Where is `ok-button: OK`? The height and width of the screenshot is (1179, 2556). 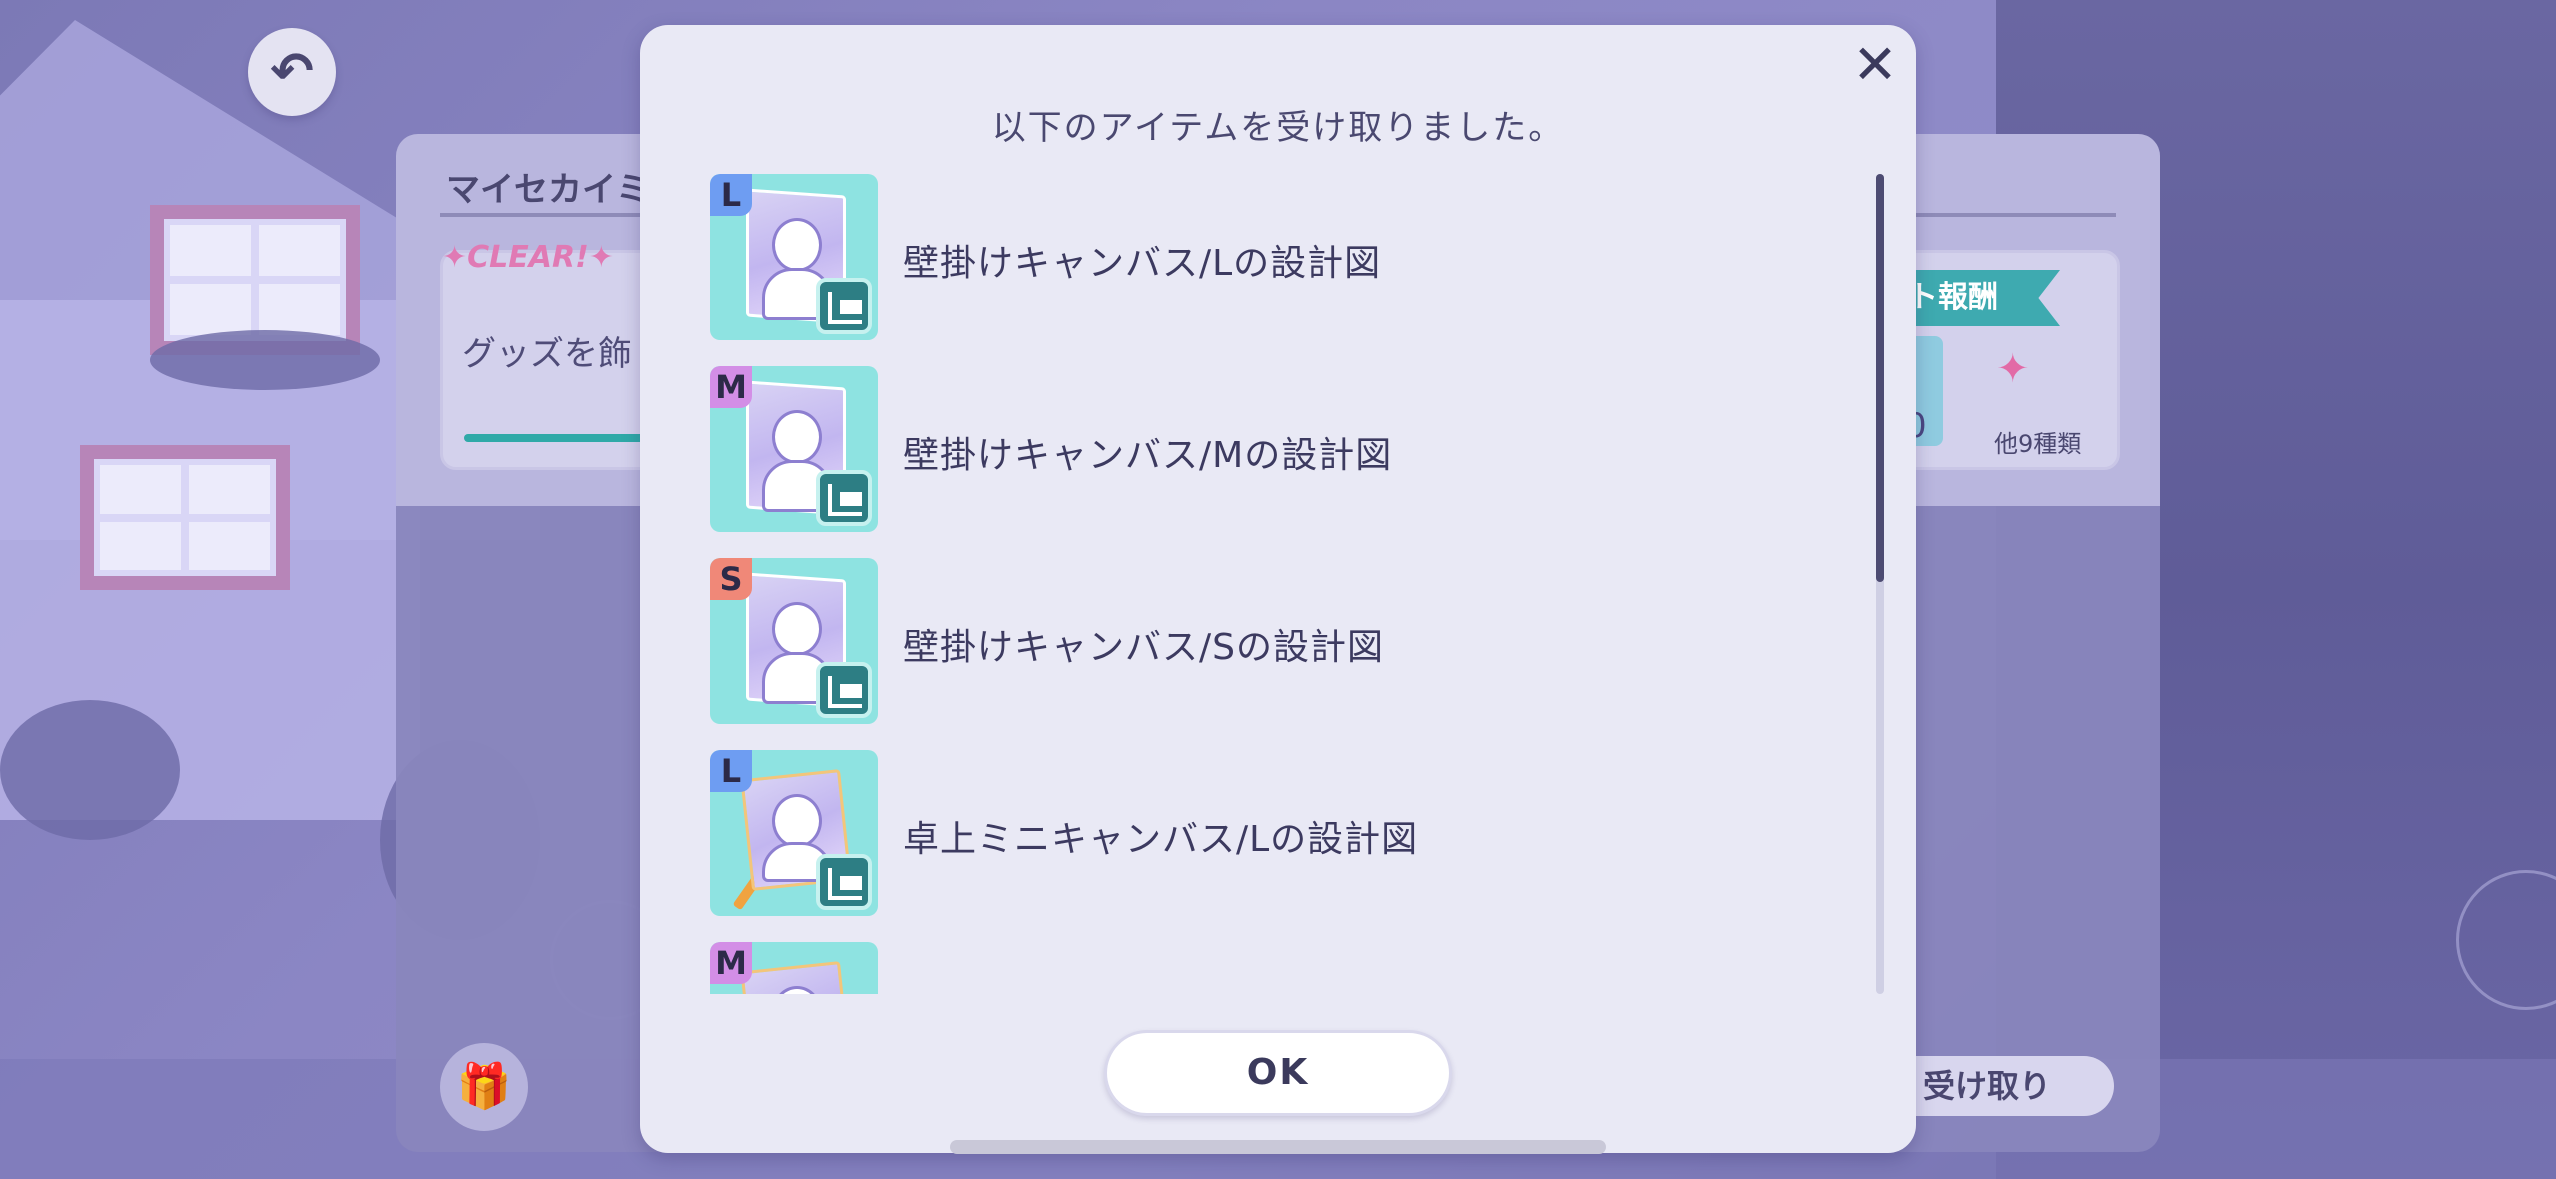 ok-button: OK is located at coordinates (1278, 1073).